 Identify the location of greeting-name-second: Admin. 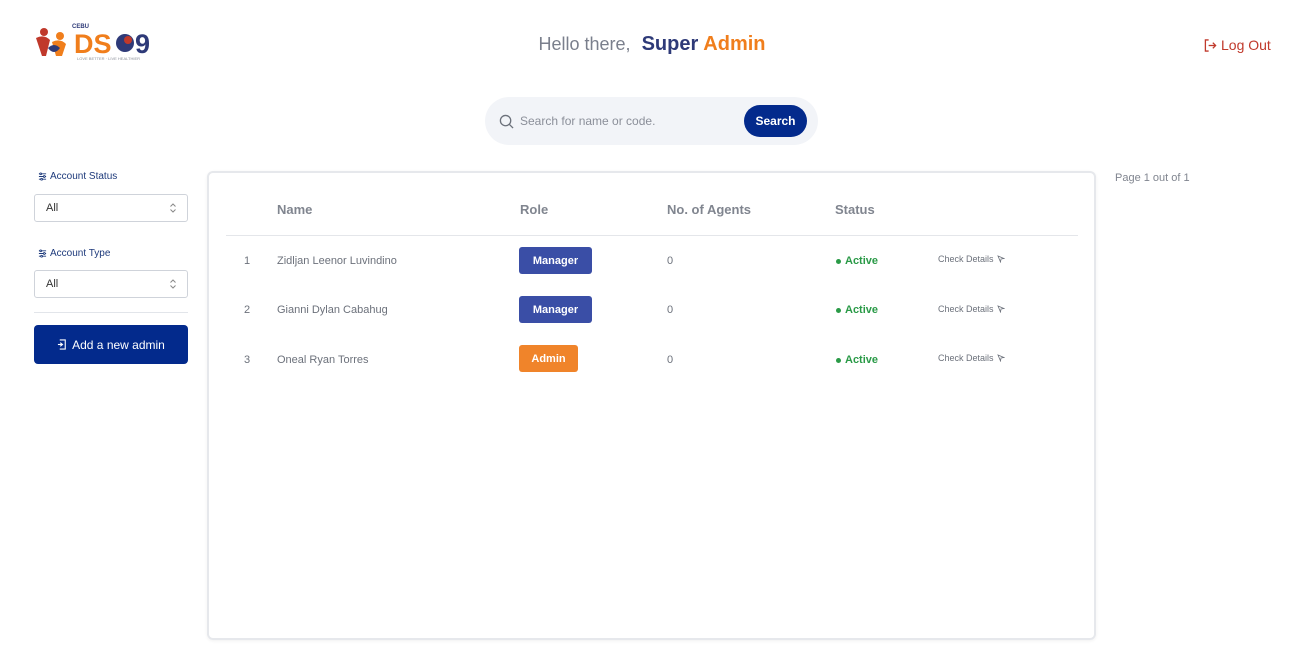
(734, 44).